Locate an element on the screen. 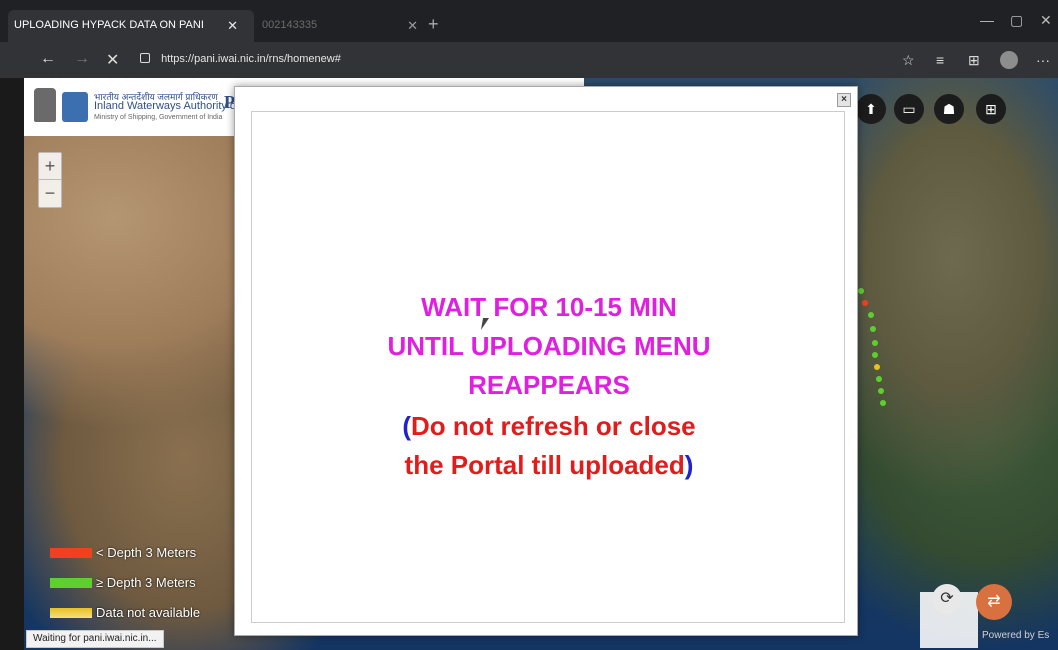  new-tab-icon: + is located at coordinates (433, 24).